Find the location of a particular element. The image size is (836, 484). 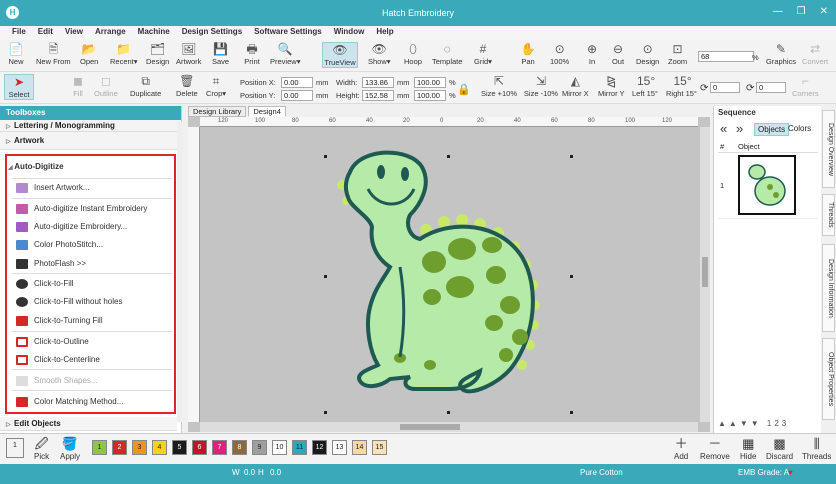

color-swatch-14: 14 is located at coordinates (359, 447).